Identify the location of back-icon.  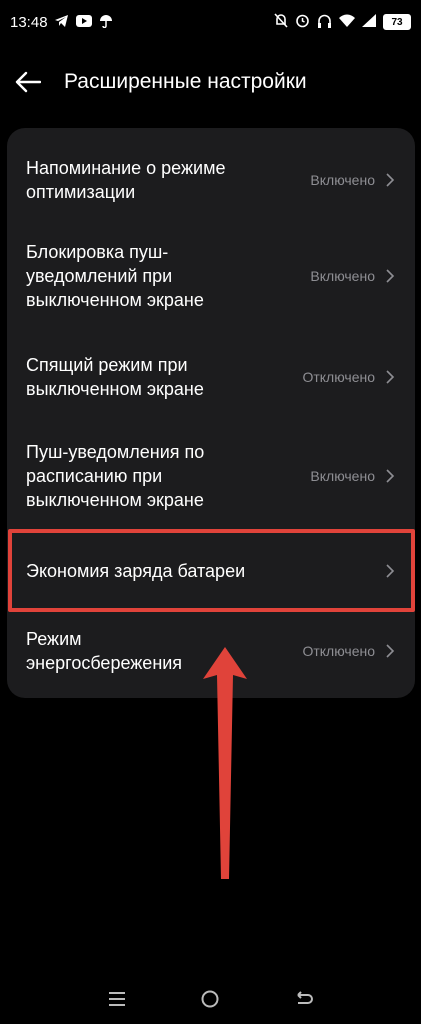
(305, 997).